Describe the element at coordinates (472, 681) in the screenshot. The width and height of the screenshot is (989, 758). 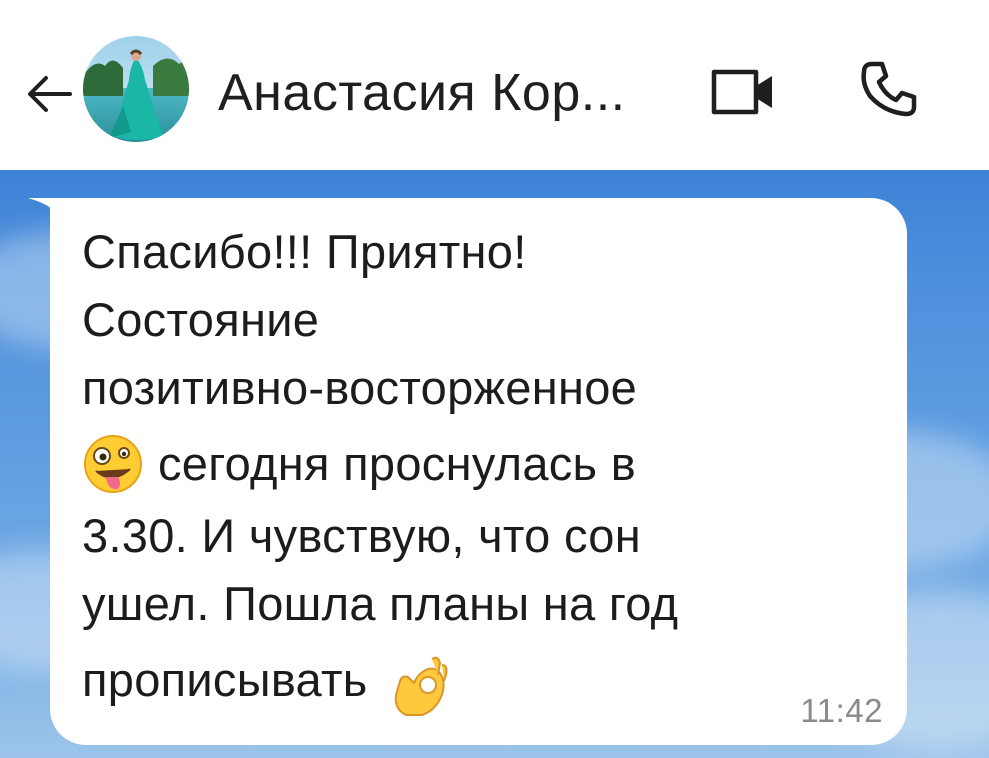
I see `message-line-with-emoji: прописывать` at that location.